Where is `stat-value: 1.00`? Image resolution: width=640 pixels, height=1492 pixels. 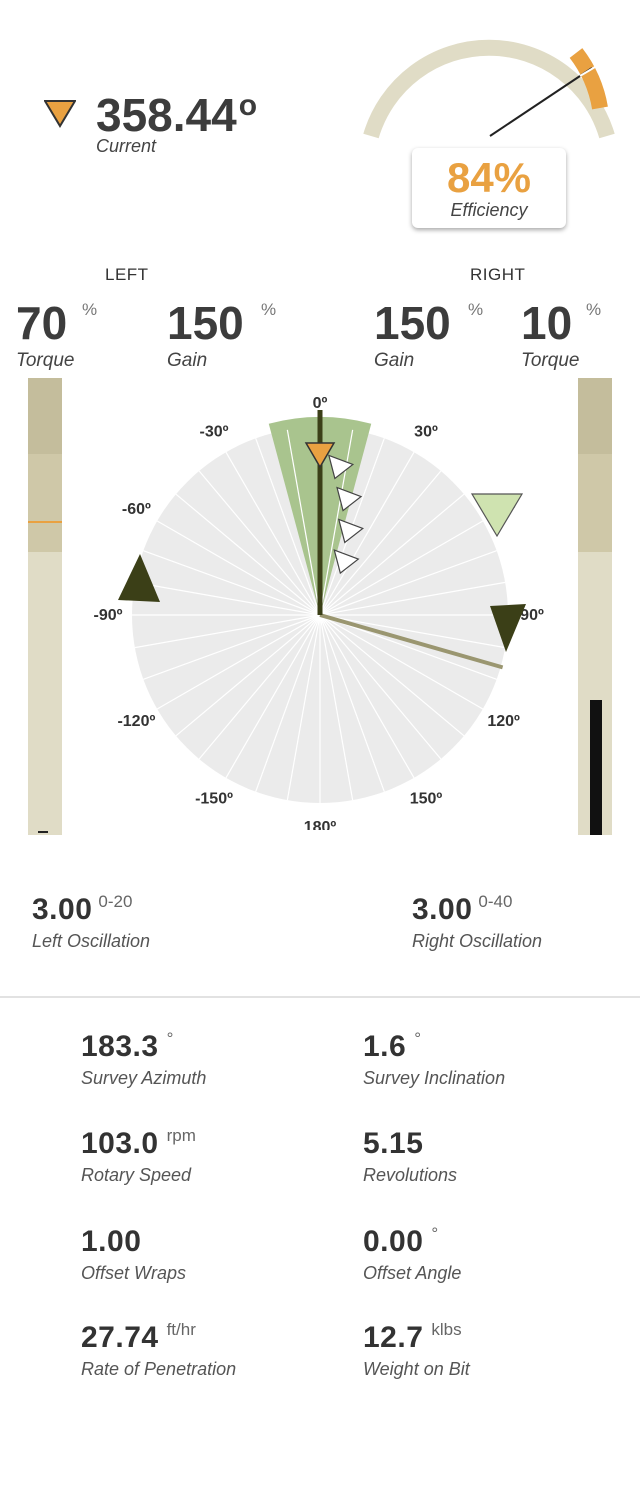 stat-value: 1.00 is located at coordinates (111, 1241).